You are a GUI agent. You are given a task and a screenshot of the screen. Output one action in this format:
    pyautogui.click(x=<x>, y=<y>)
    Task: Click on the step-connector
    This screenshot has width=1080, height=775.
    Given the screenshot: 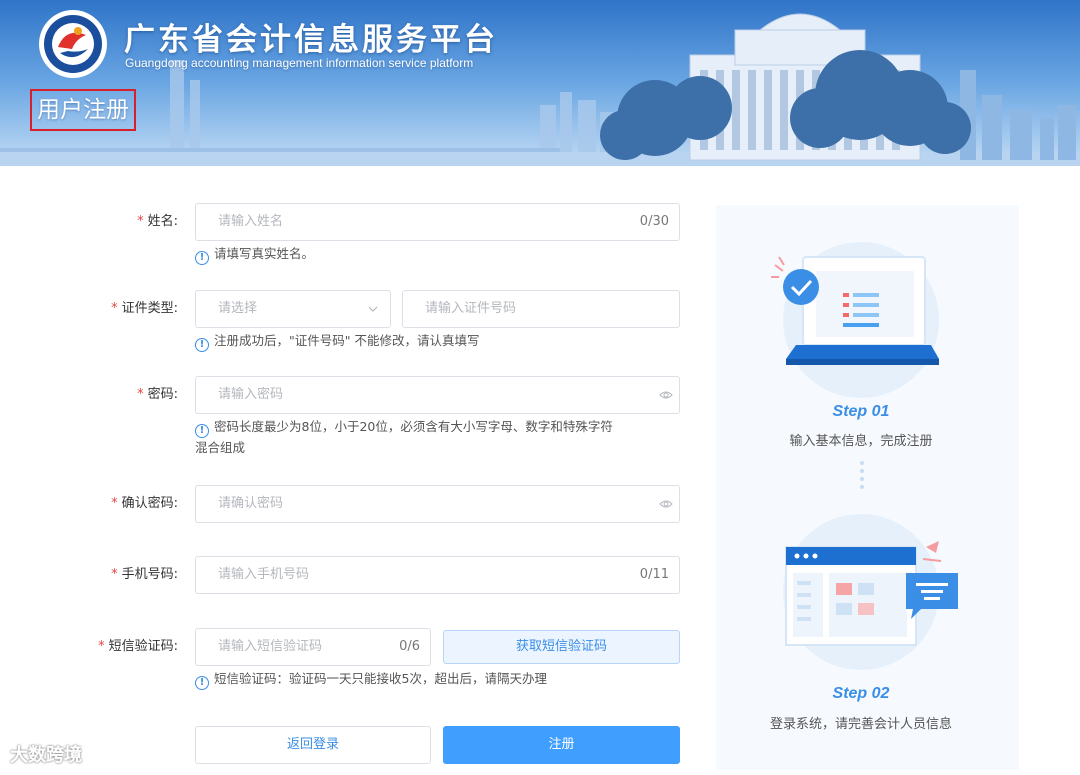 What is the action you would take?
    pyautogui.click(x=862, y=477)
    